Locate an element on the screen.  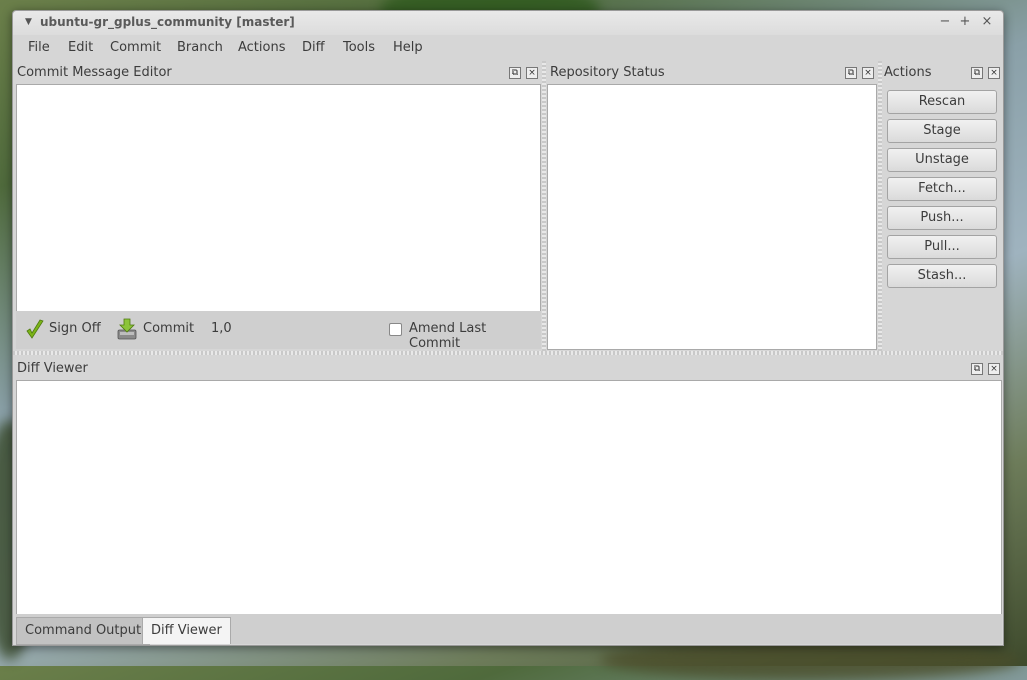
actions-header: Actions ⧉ × is located at coordinates (942, 72).